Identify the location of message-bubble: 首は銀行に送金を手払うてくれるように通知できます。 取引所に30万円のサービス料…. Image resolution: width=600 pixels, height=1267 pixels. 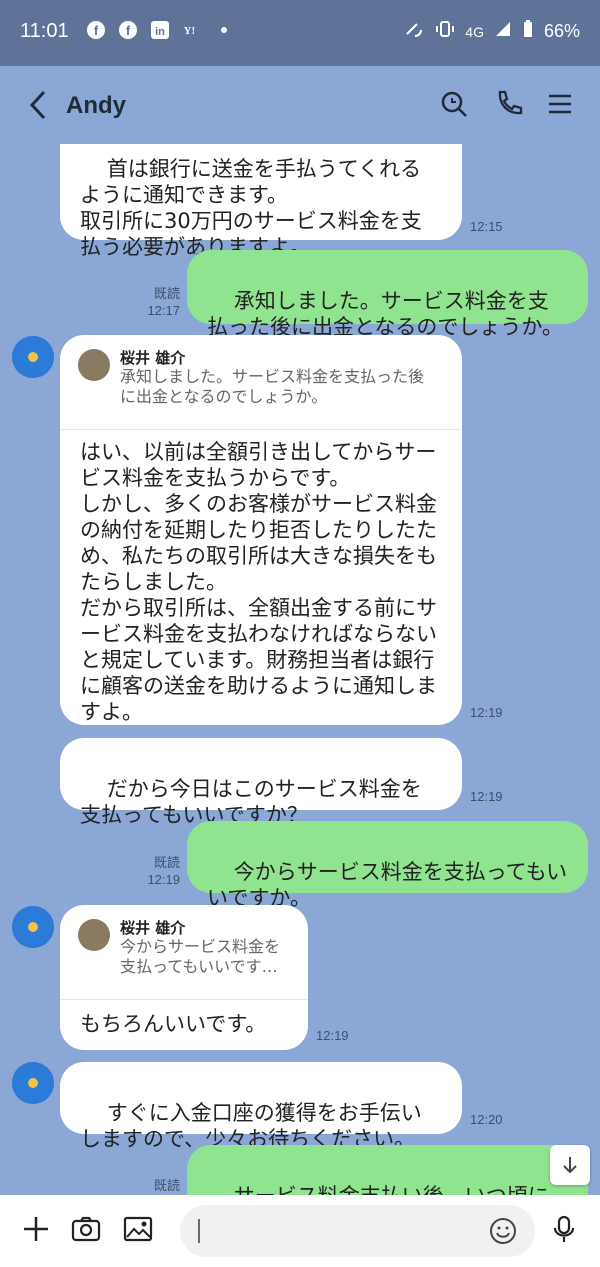
(261, 201).